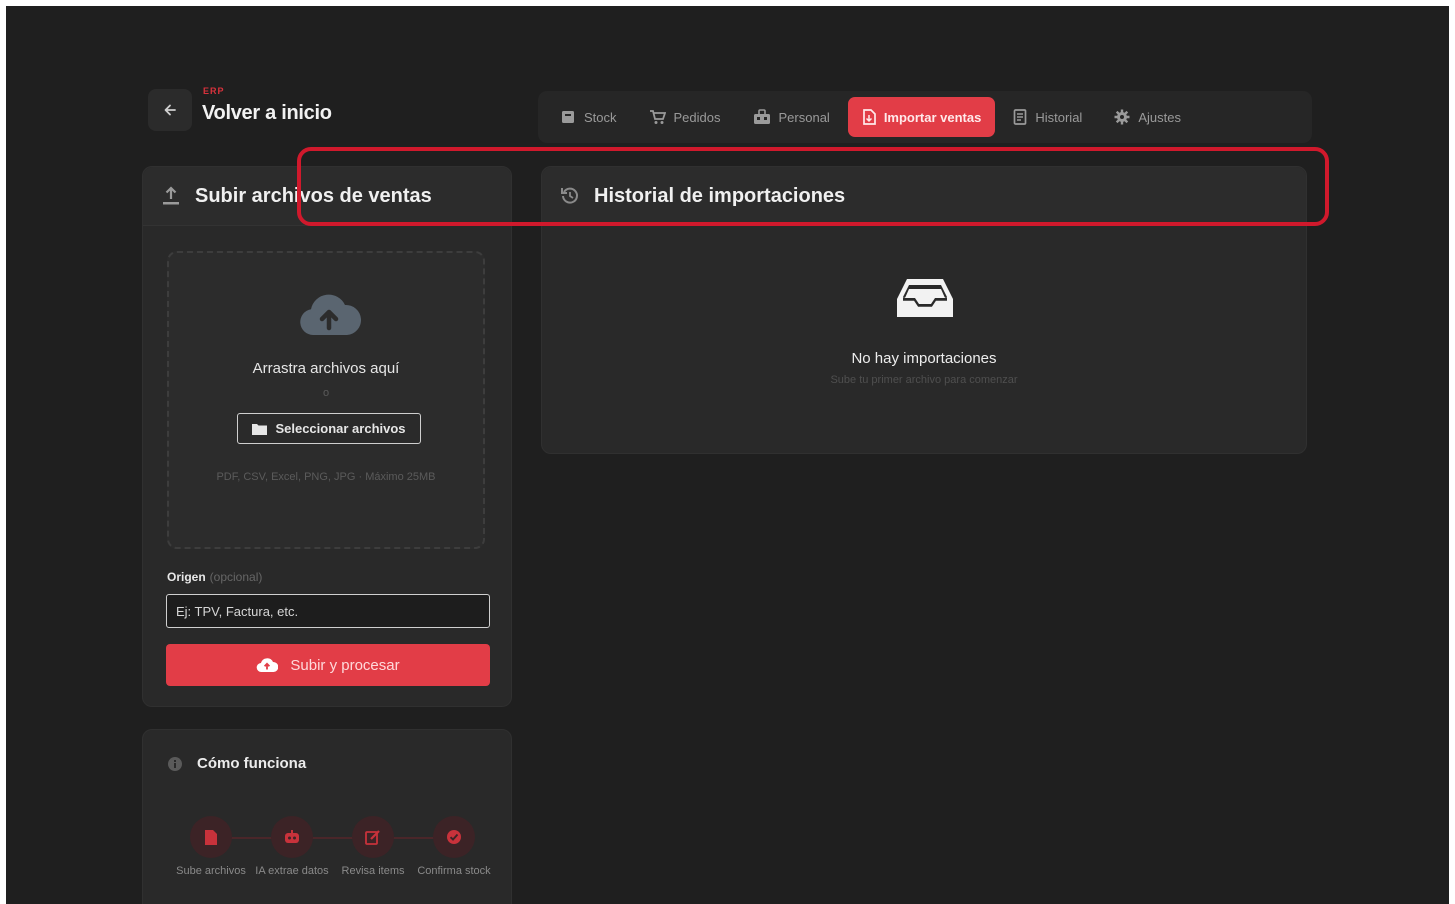  What do you see at coordinates (326, 368) in the screenshot?
I see `dropzone-text: Arrastra archivos aquí` at bounding box center [326, 368].